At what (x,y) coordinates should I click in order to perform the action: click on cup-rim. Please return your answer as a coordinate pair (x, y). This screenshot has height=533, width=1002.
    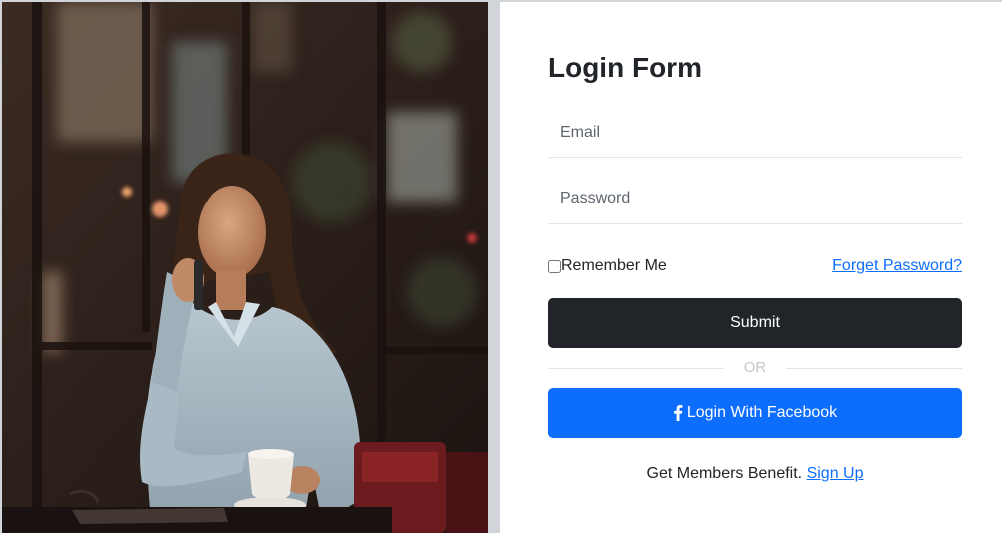
    Looking at the image, I should click on (271, 454).